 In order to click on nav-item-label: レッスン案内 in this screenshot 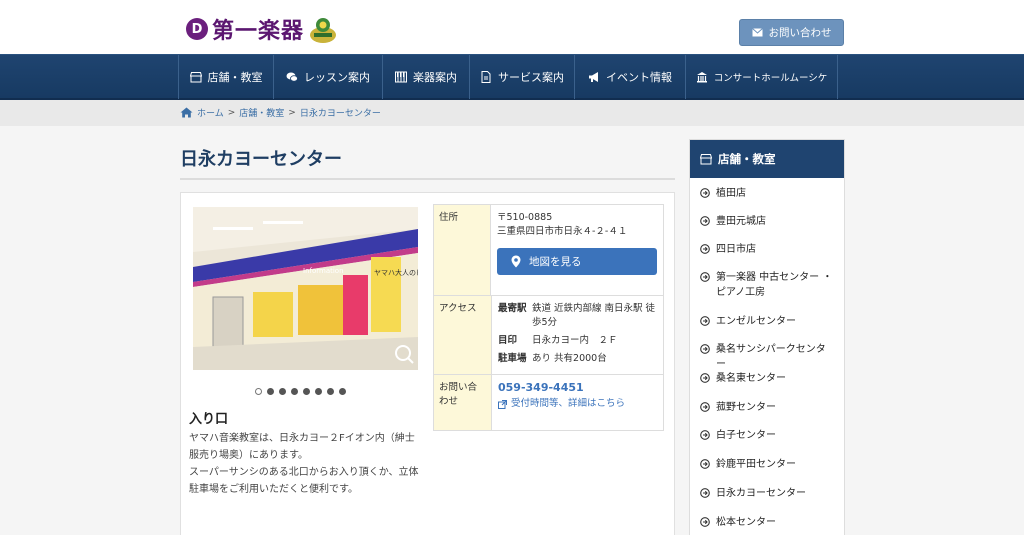, I will do `click(337, 77)`.